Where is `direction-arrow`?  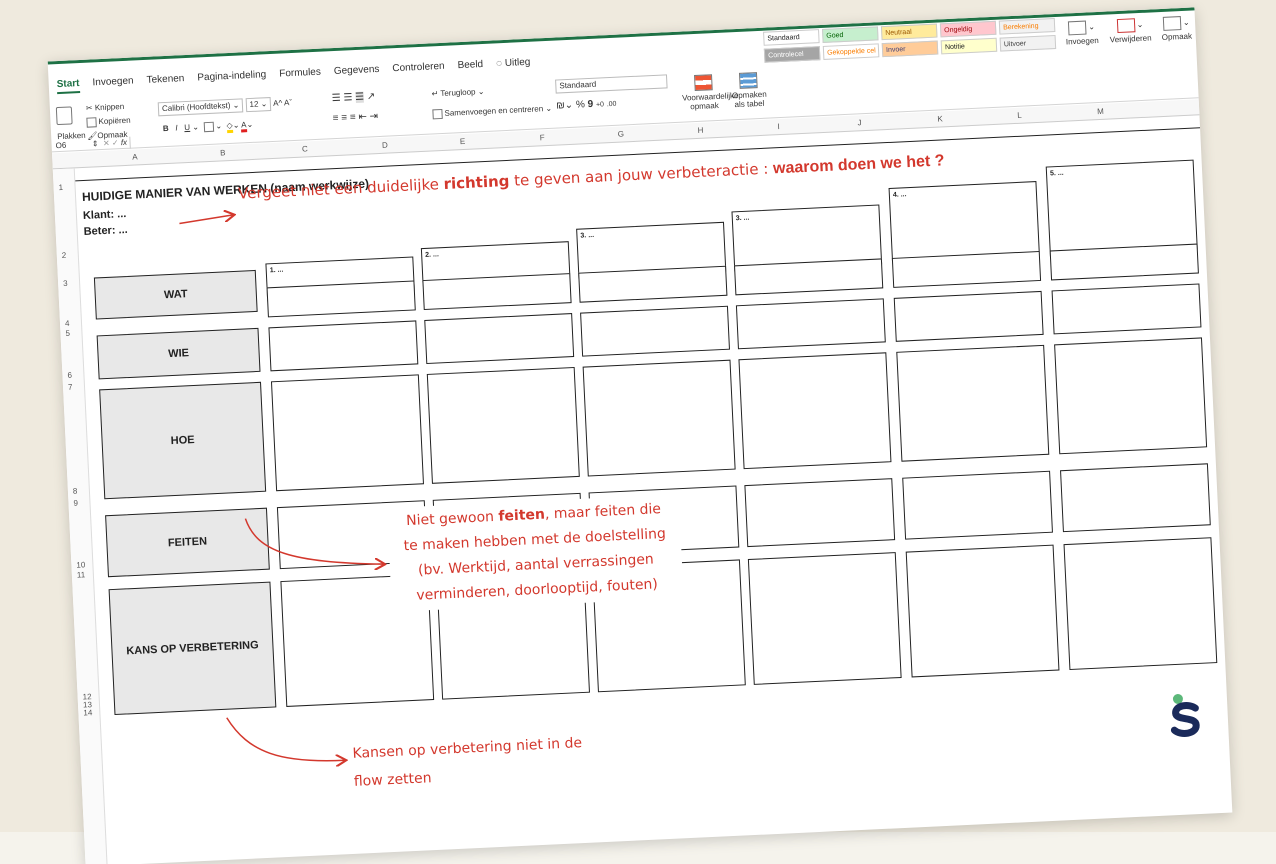 direction-arrow is located at coordinates (206, 220).